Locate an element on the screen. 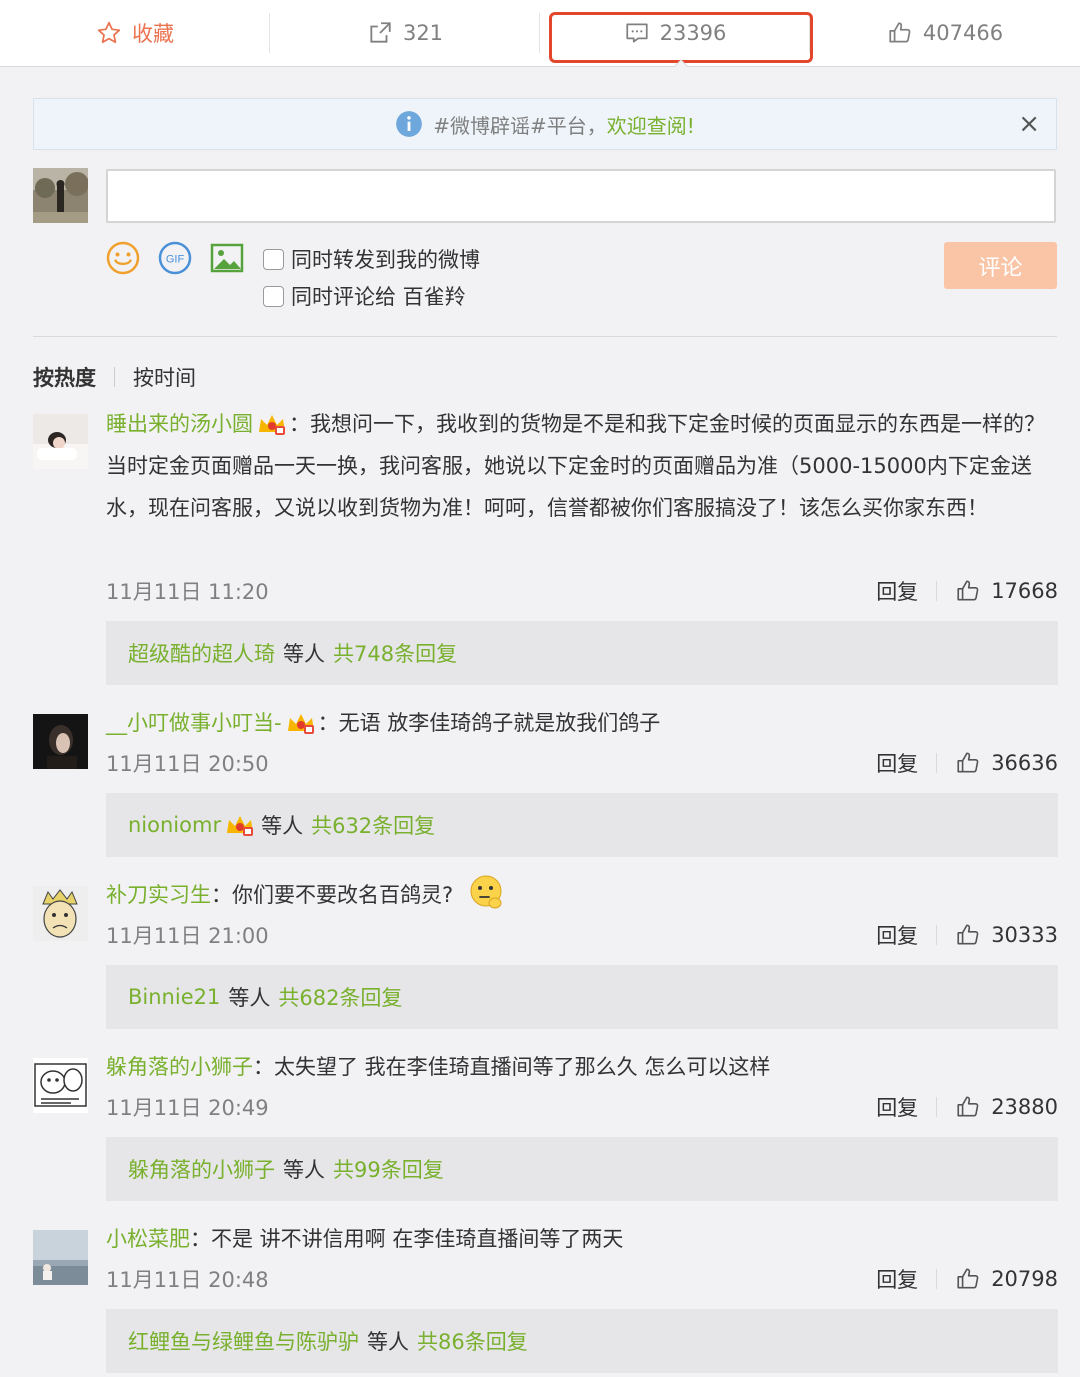  comment-like-count: 17668 is located at coordinates (1024, 591).